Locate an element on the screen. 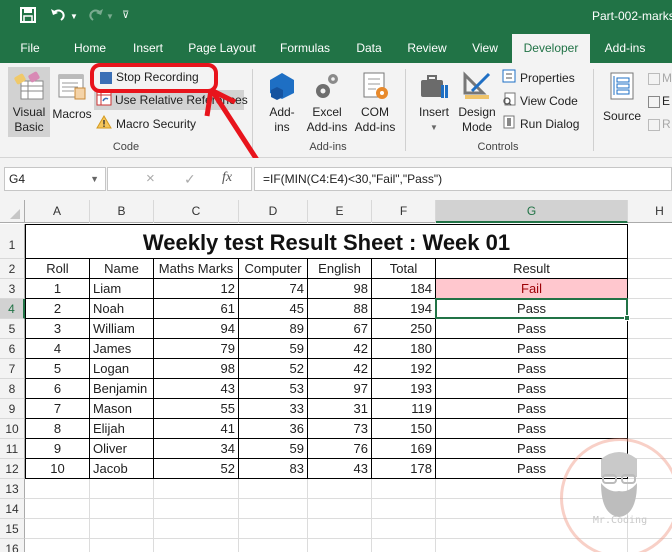  visual-basic-button: Visual Basic is located at coordinates (29, 102).